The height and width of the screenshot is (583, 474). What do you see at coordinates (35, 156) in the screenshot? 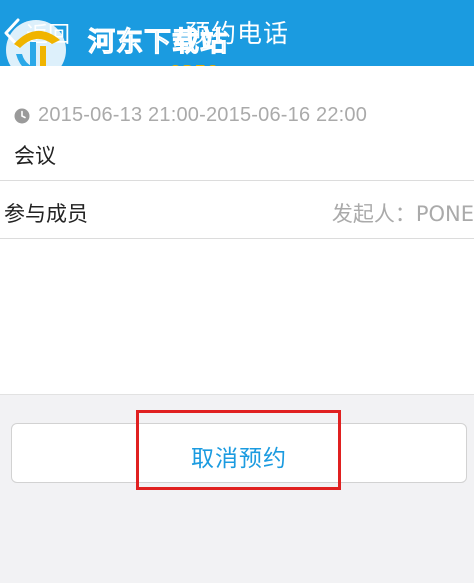
I see `meeting-title: 会议` at bounding box center [35, 156].